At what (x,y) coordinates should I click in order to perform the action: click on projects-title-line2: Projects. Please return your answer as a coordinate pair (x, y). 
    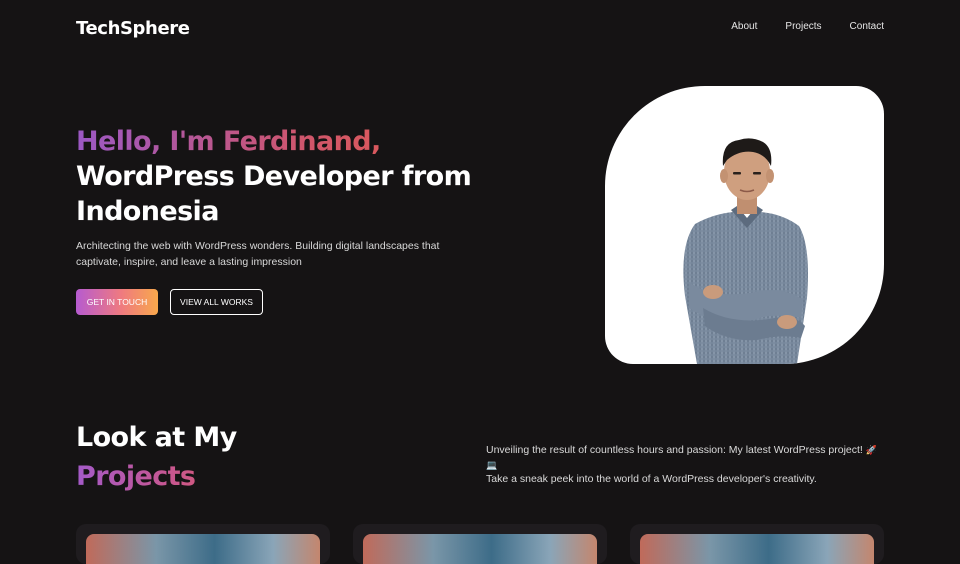
    Looking at the image, I should click on (156, 476).